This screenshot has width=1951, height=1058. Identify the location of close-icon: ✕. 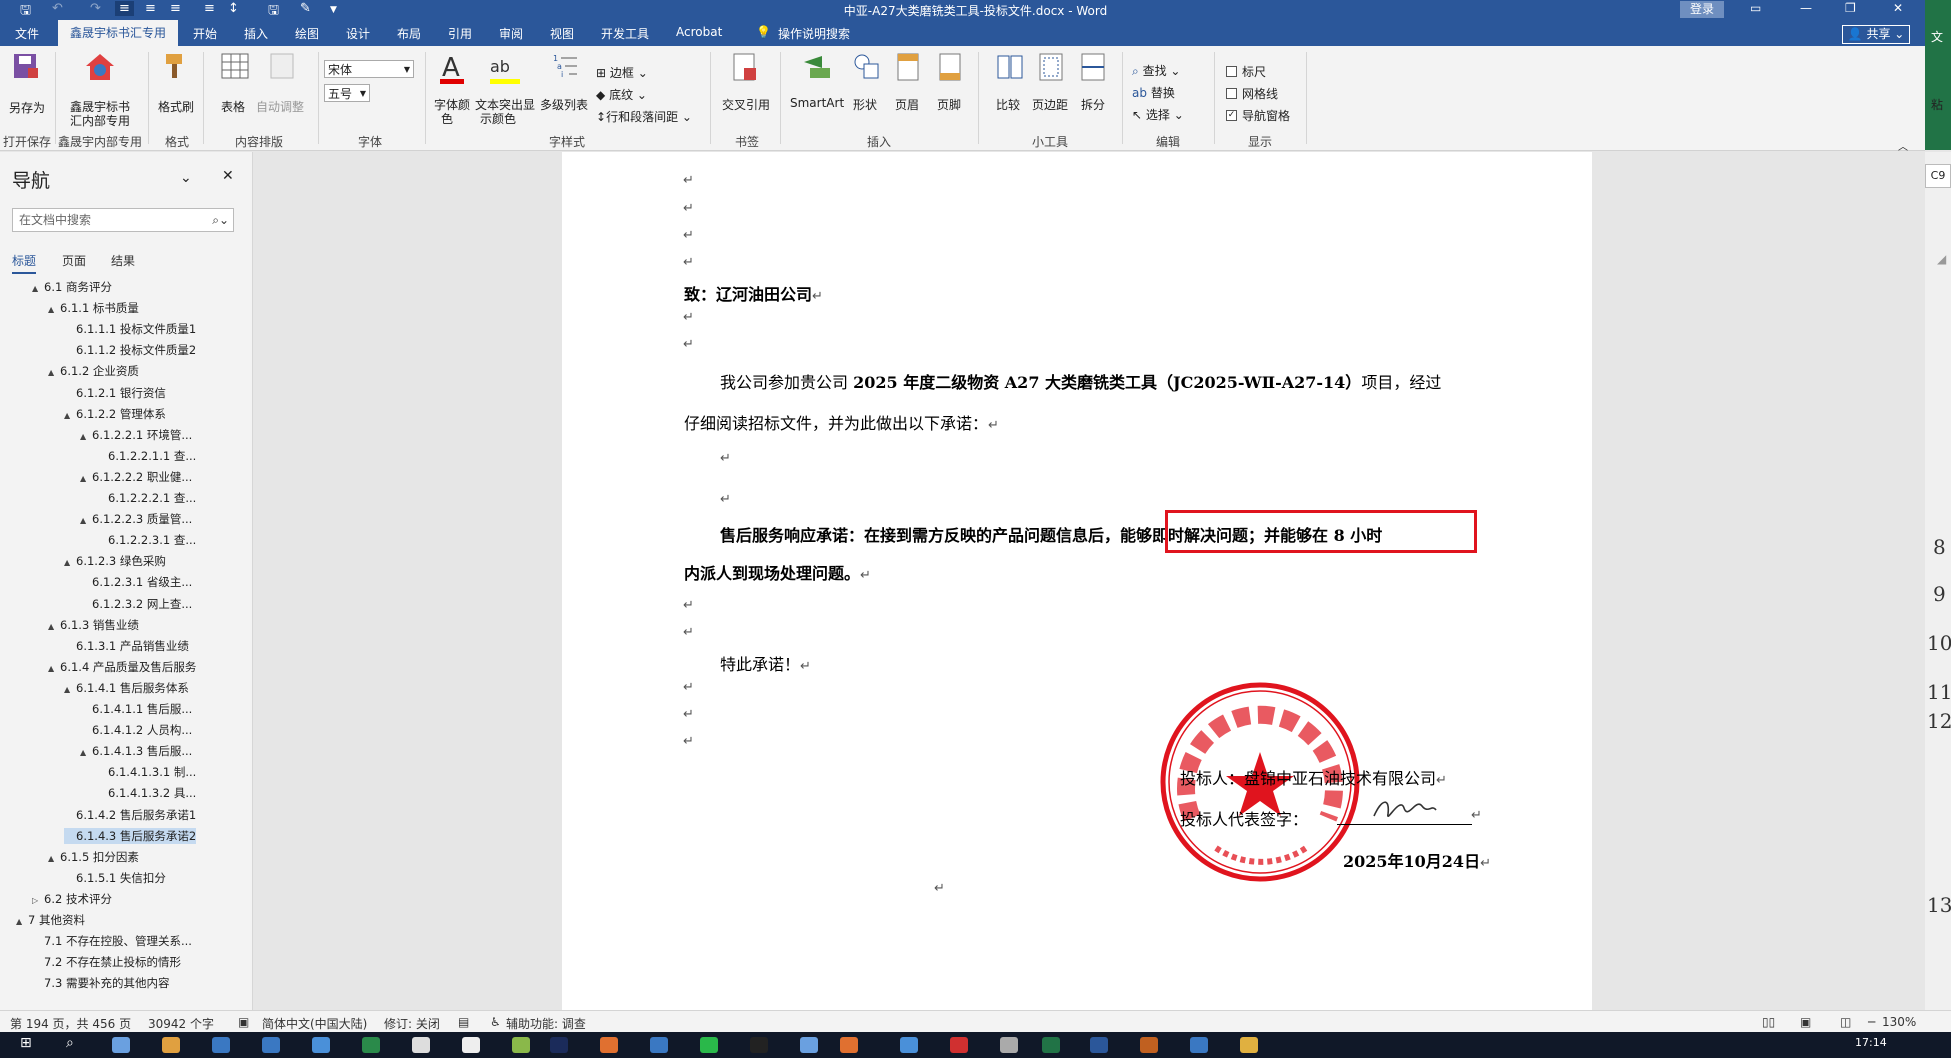
(1898, 8).